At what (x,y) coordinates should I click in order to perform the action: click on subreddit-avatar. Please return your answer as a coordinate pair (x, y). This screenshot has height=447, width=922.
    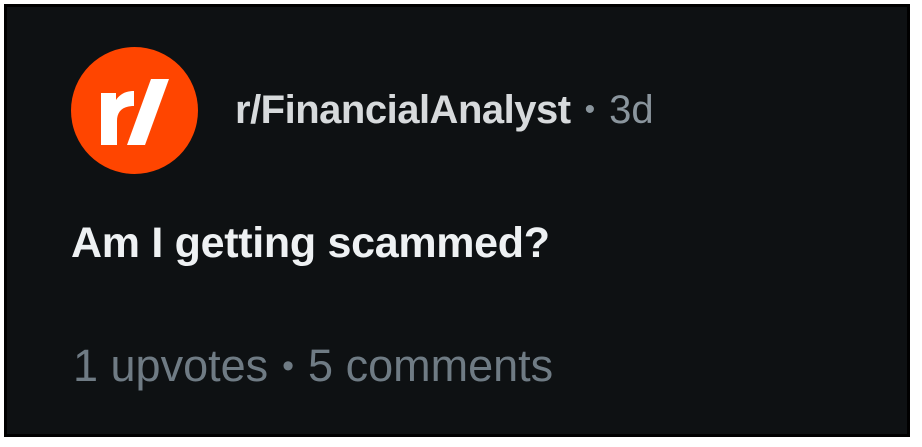
    Looking at the image, I should click on (134, 110).